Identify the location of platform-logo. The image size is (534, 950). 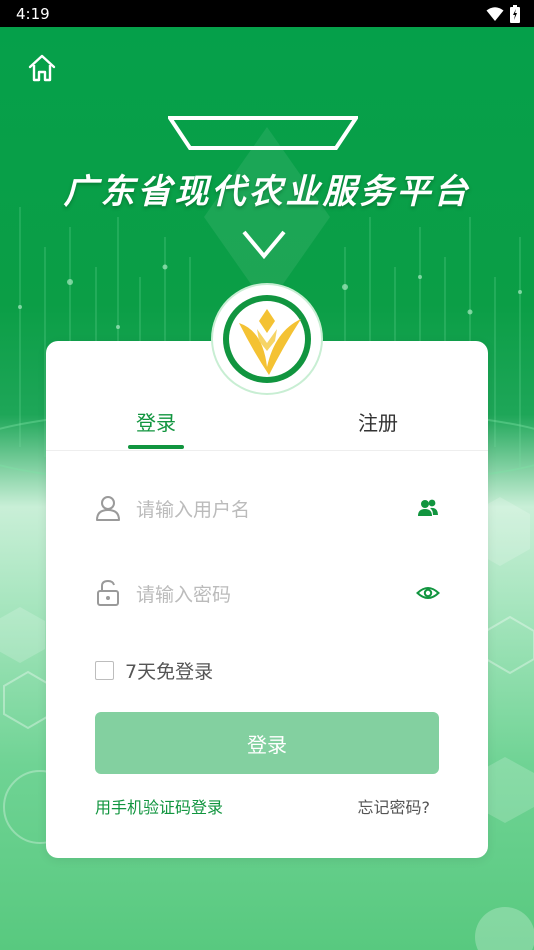
(267, 339).